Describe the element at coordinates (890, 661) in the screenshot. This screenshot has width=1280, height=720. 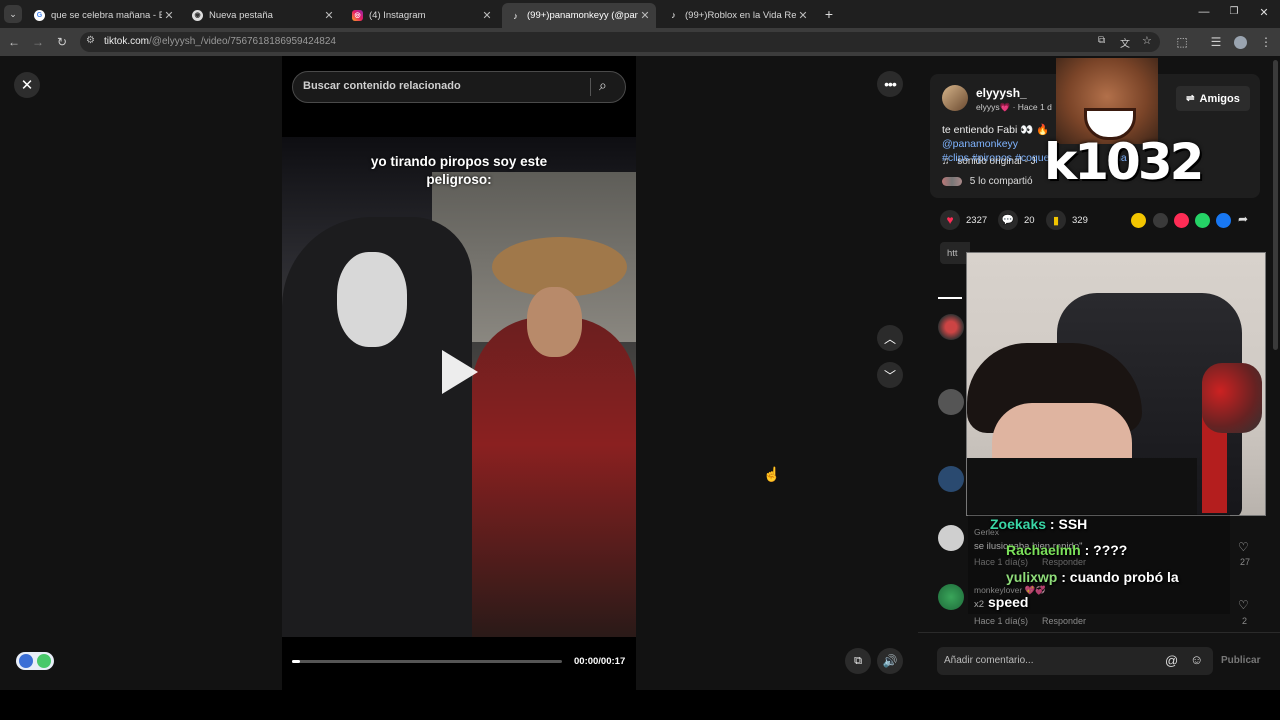
I see `volume-button: 🔊` at that location.